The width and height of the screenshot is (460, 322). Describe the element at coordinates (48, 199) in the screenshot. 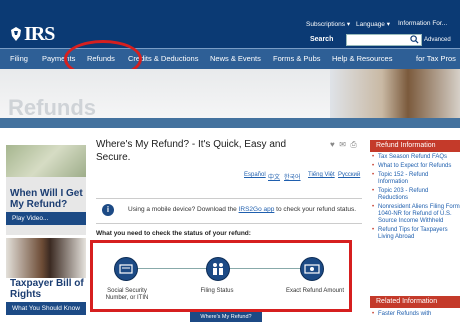

I see `promo-refund-title: When Will I Get My Refund?` at that location.